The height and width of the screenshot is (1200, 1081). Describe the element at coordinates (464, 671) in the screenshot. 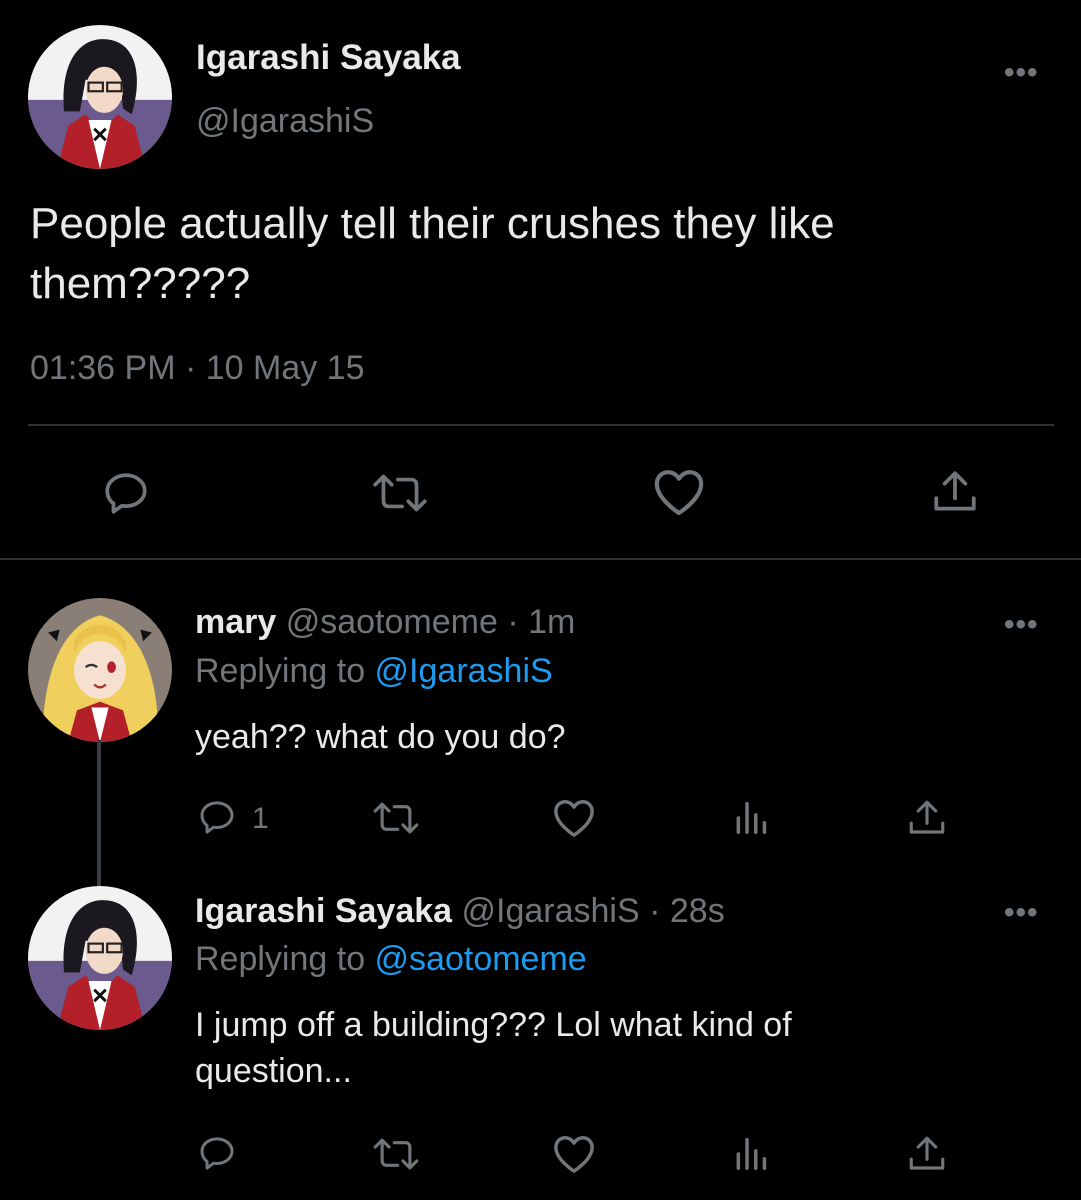

I see `replying-to-handle: @IgarashiS` at that location.